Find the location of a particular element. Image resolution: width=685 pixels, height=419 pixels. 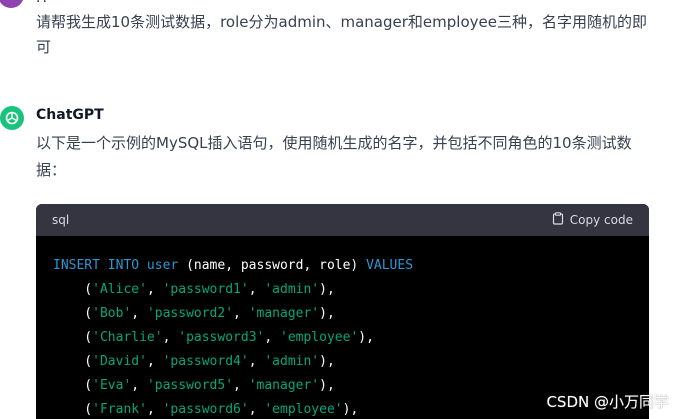

code-value-name: 'David' is located at coordinates (119, 361).